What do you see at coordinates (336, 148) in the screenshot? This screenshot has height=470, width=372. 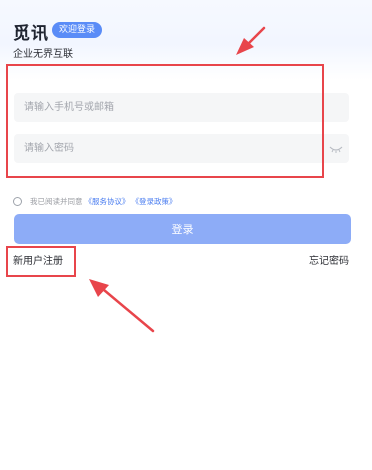 I see `eye-closed-icon` at bounding box center [336, 148].